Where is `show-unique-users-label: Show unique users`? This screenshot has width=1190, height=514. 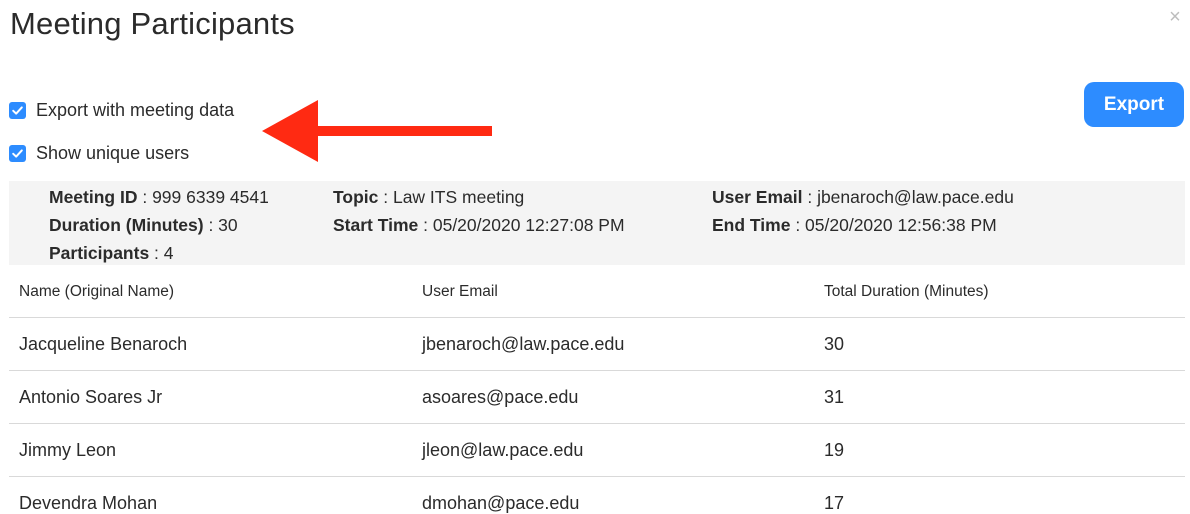
show-unique-users-label: Show unique users is located at coordinates (113, 152).